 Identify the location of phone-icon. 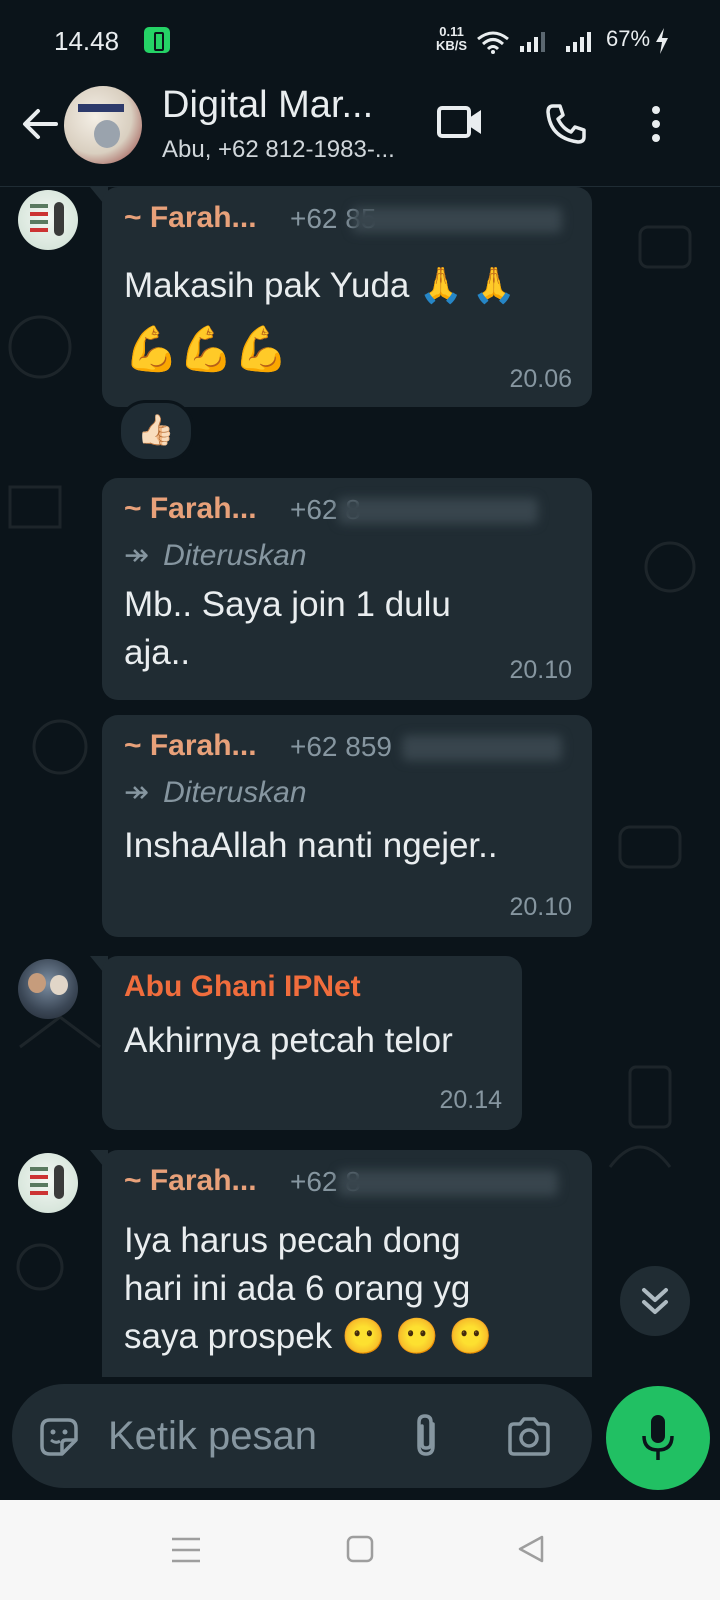
(566, 124).